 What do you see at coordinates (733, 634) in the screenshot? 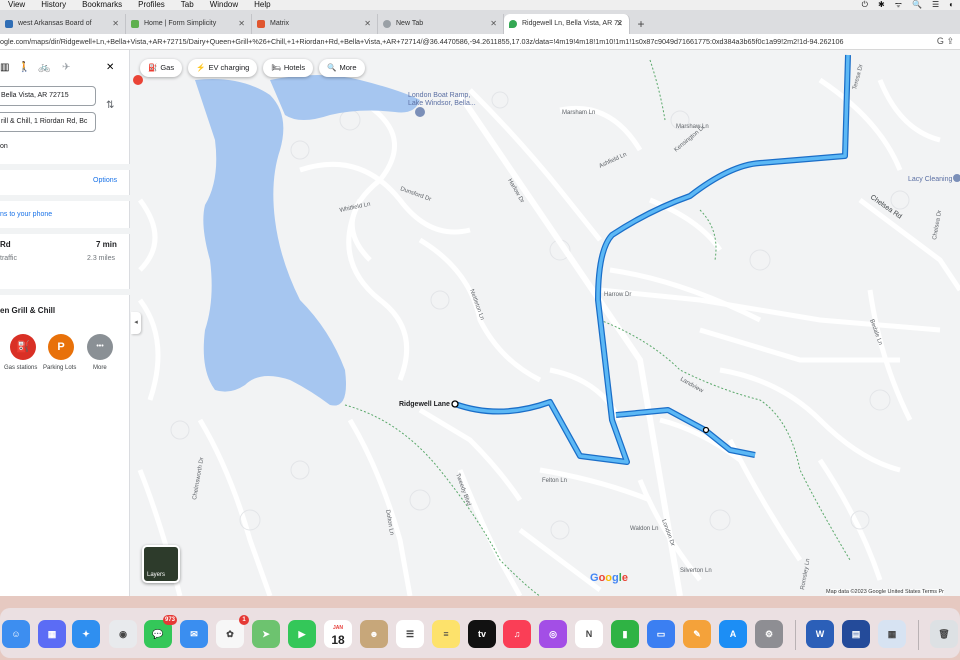
I see `appstore-icon: A` at bounding box center [733, 634].